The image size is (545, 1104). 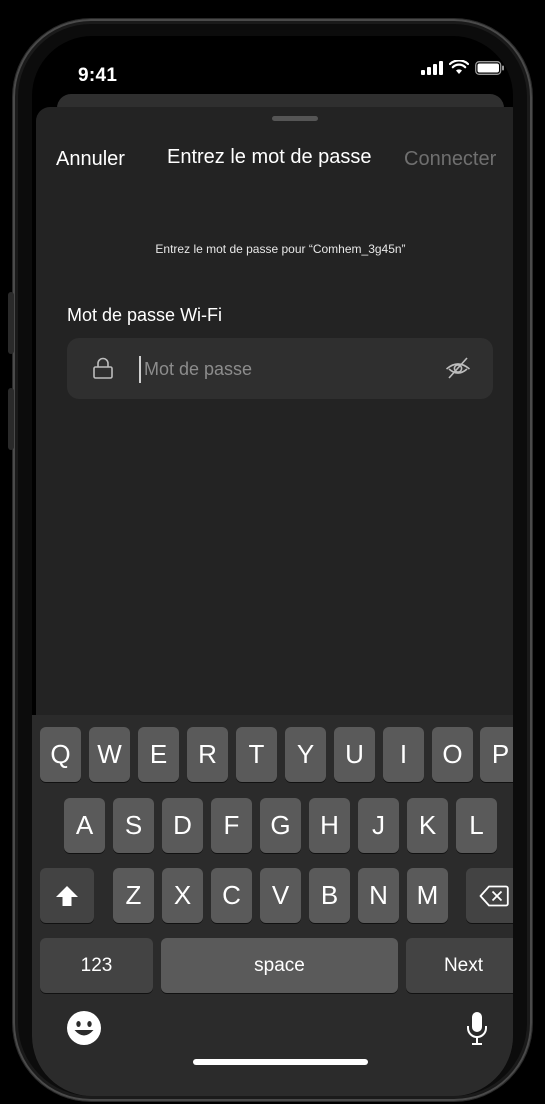 What do you see at coordinates (427, 895) in the screenshot?
I see `key-m: M` at bounding box center [427, 895].